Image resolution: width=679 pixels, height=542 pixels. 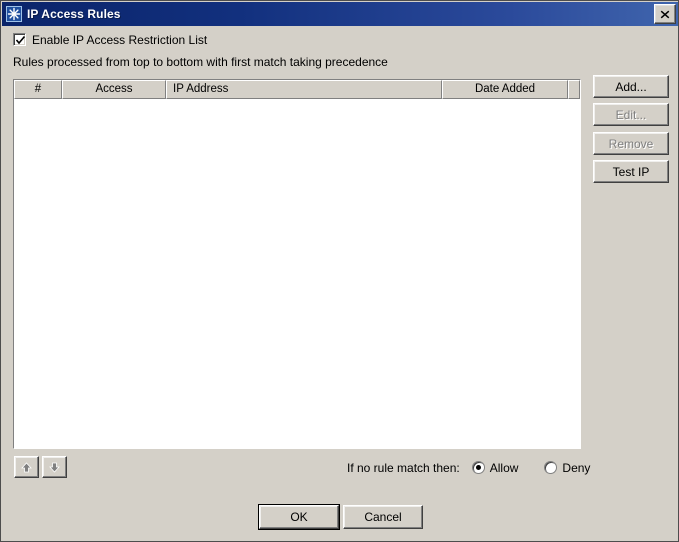 What do you see at coordinates (304, 89) in the screenshot?
I see `column-header-ip-address: IP Address` at bounding box center [304, 89].